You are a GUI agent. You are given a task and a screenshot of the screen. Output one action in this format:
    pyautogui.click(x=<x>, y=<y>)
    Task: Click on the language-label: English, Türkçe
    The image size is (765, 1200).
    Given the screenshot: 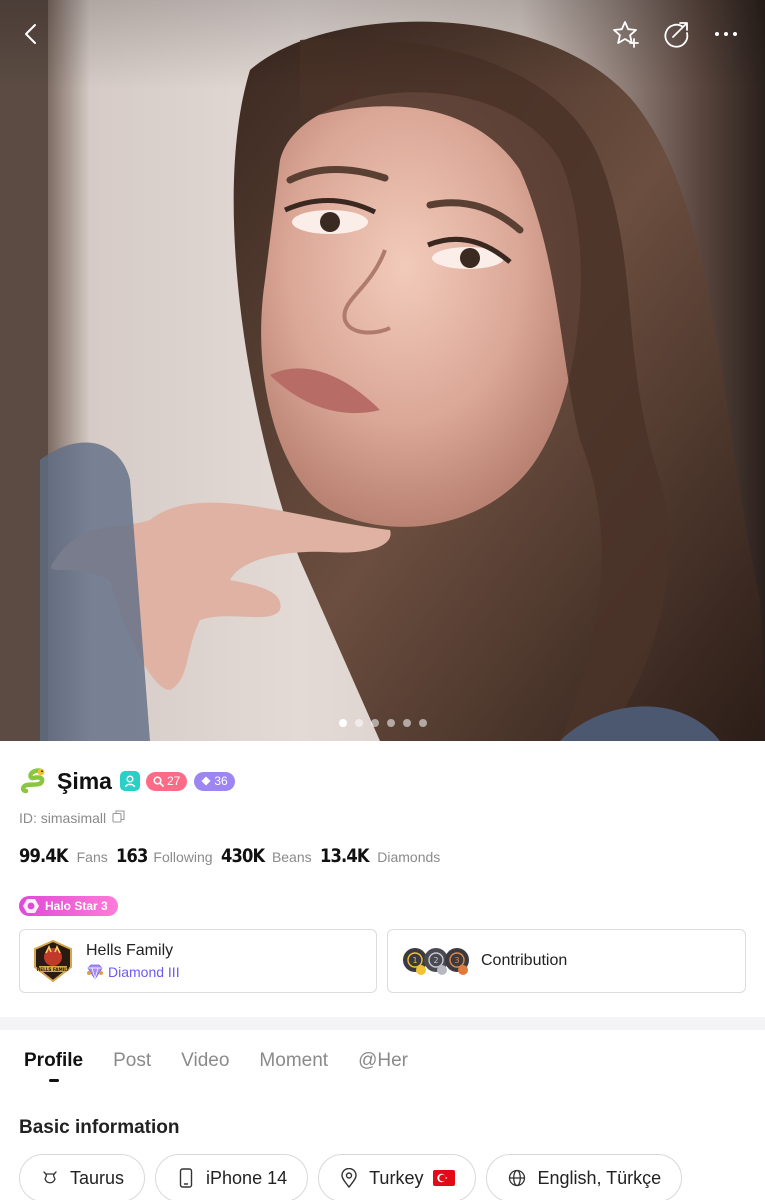 What is the action you would take?
    pyautogui.click(x=599, y=1177)
    